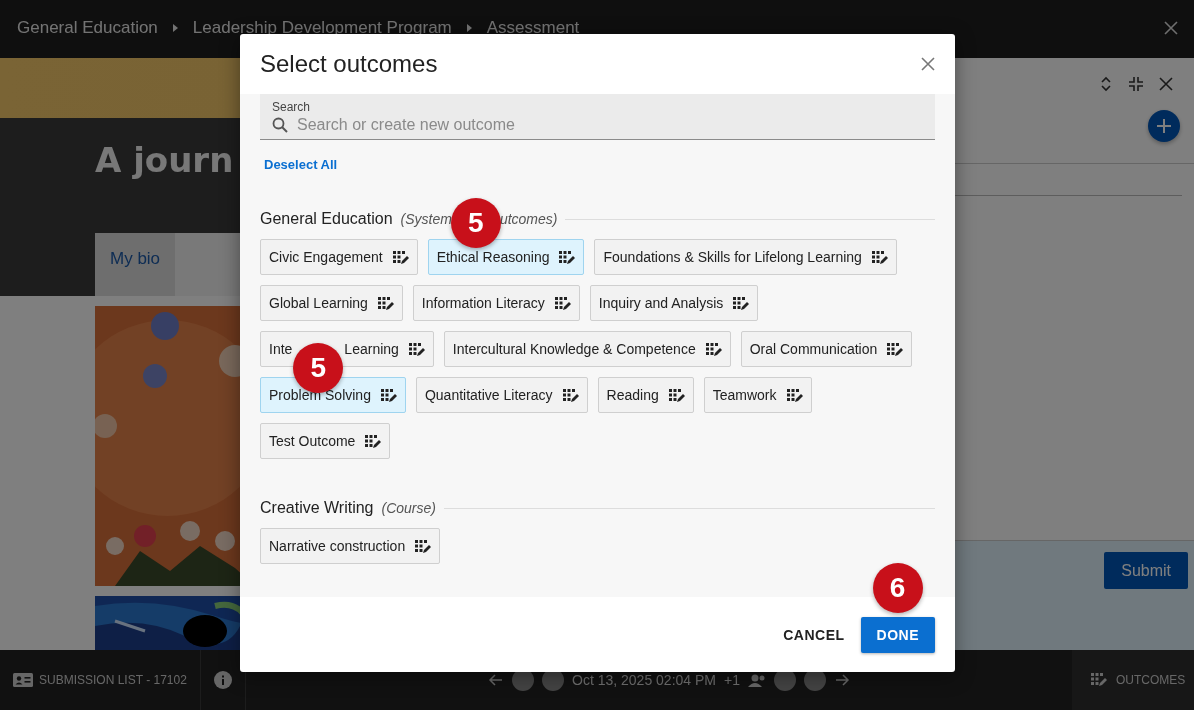 Image resolution: width=1194 pixels, height=710 pixels. I want to click on outcome-chip: Oral Communication, so click(826, 349).